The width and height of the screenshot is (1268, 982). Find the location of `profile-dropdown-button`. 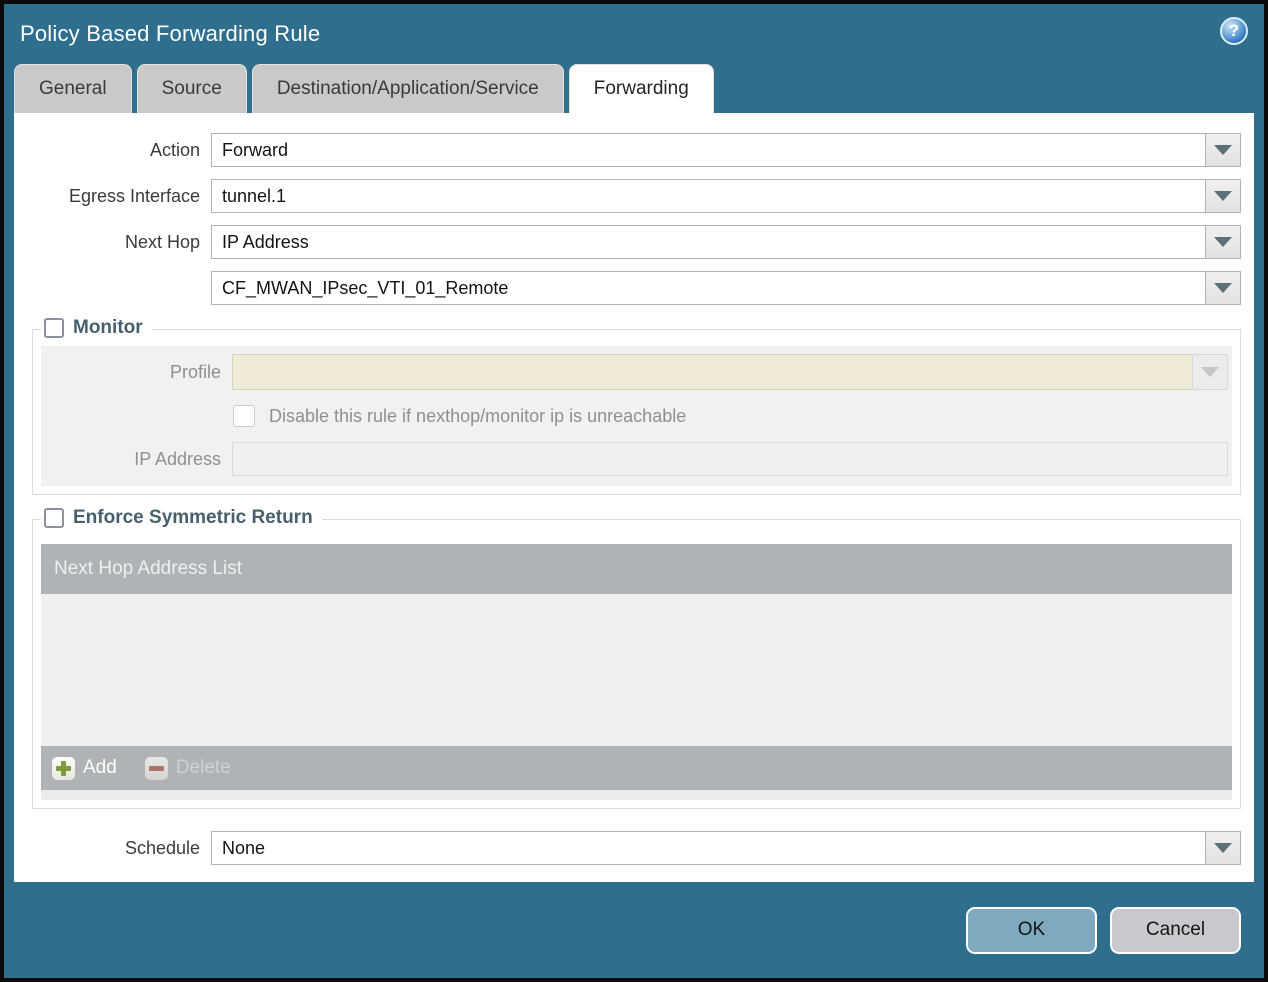

profile-dropdown-button is located at coordinates (1210, 372).